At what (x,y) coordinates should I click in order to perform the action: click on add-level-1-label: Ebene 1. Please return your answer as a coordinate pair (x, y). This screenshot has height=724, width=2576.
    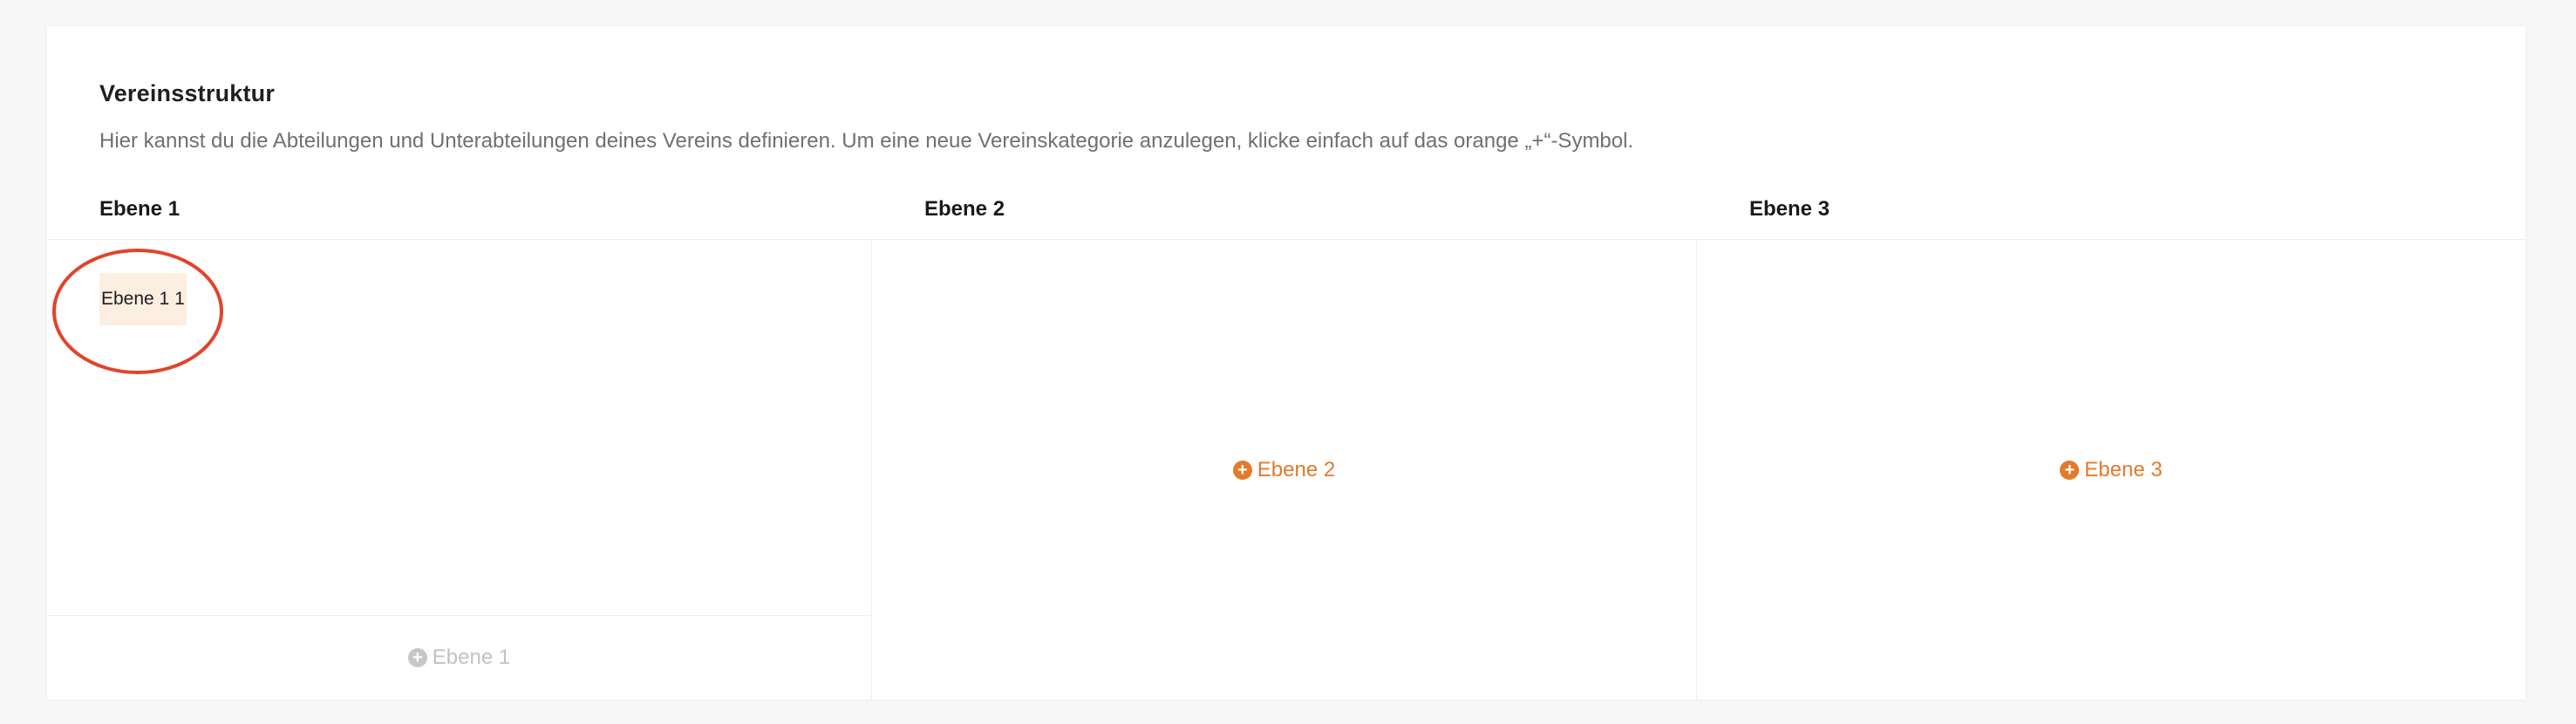
    Looking at the image, I should click on (471, 657).